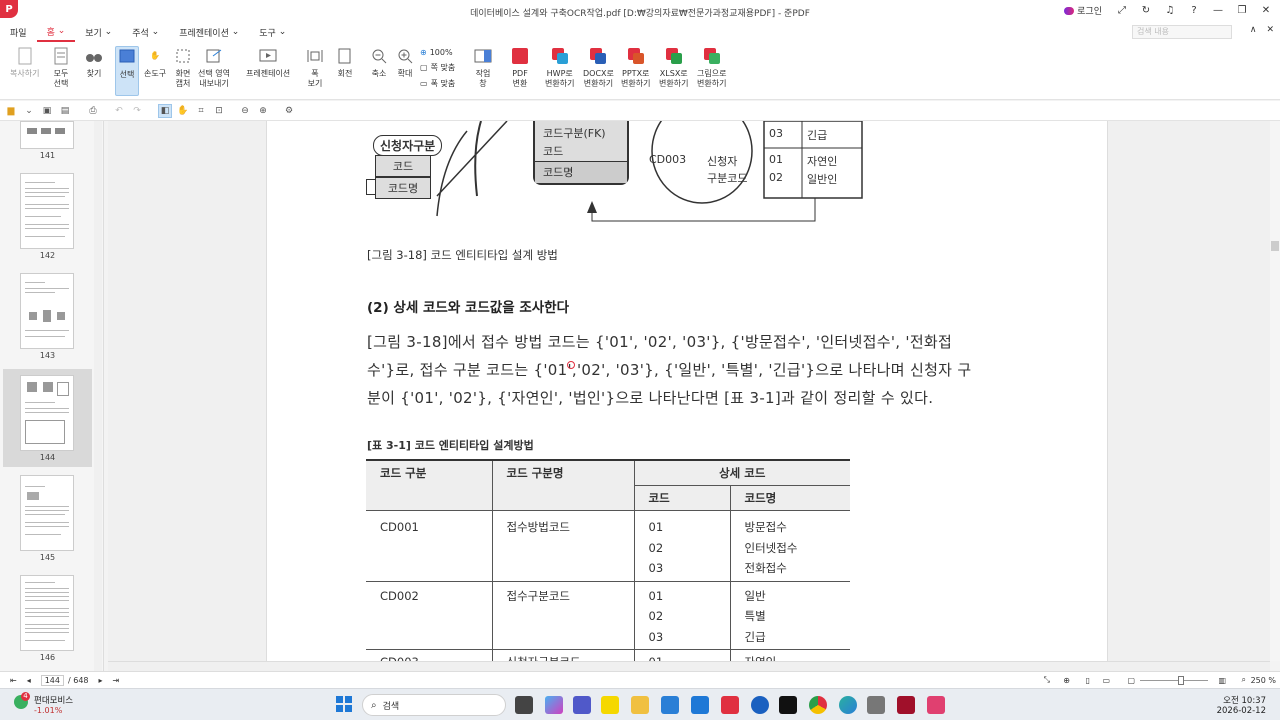  What do you see at coordinates (65, 111) in the screenshot?
I see `save-as-icon: ▤` at bounding box center [65, 111].